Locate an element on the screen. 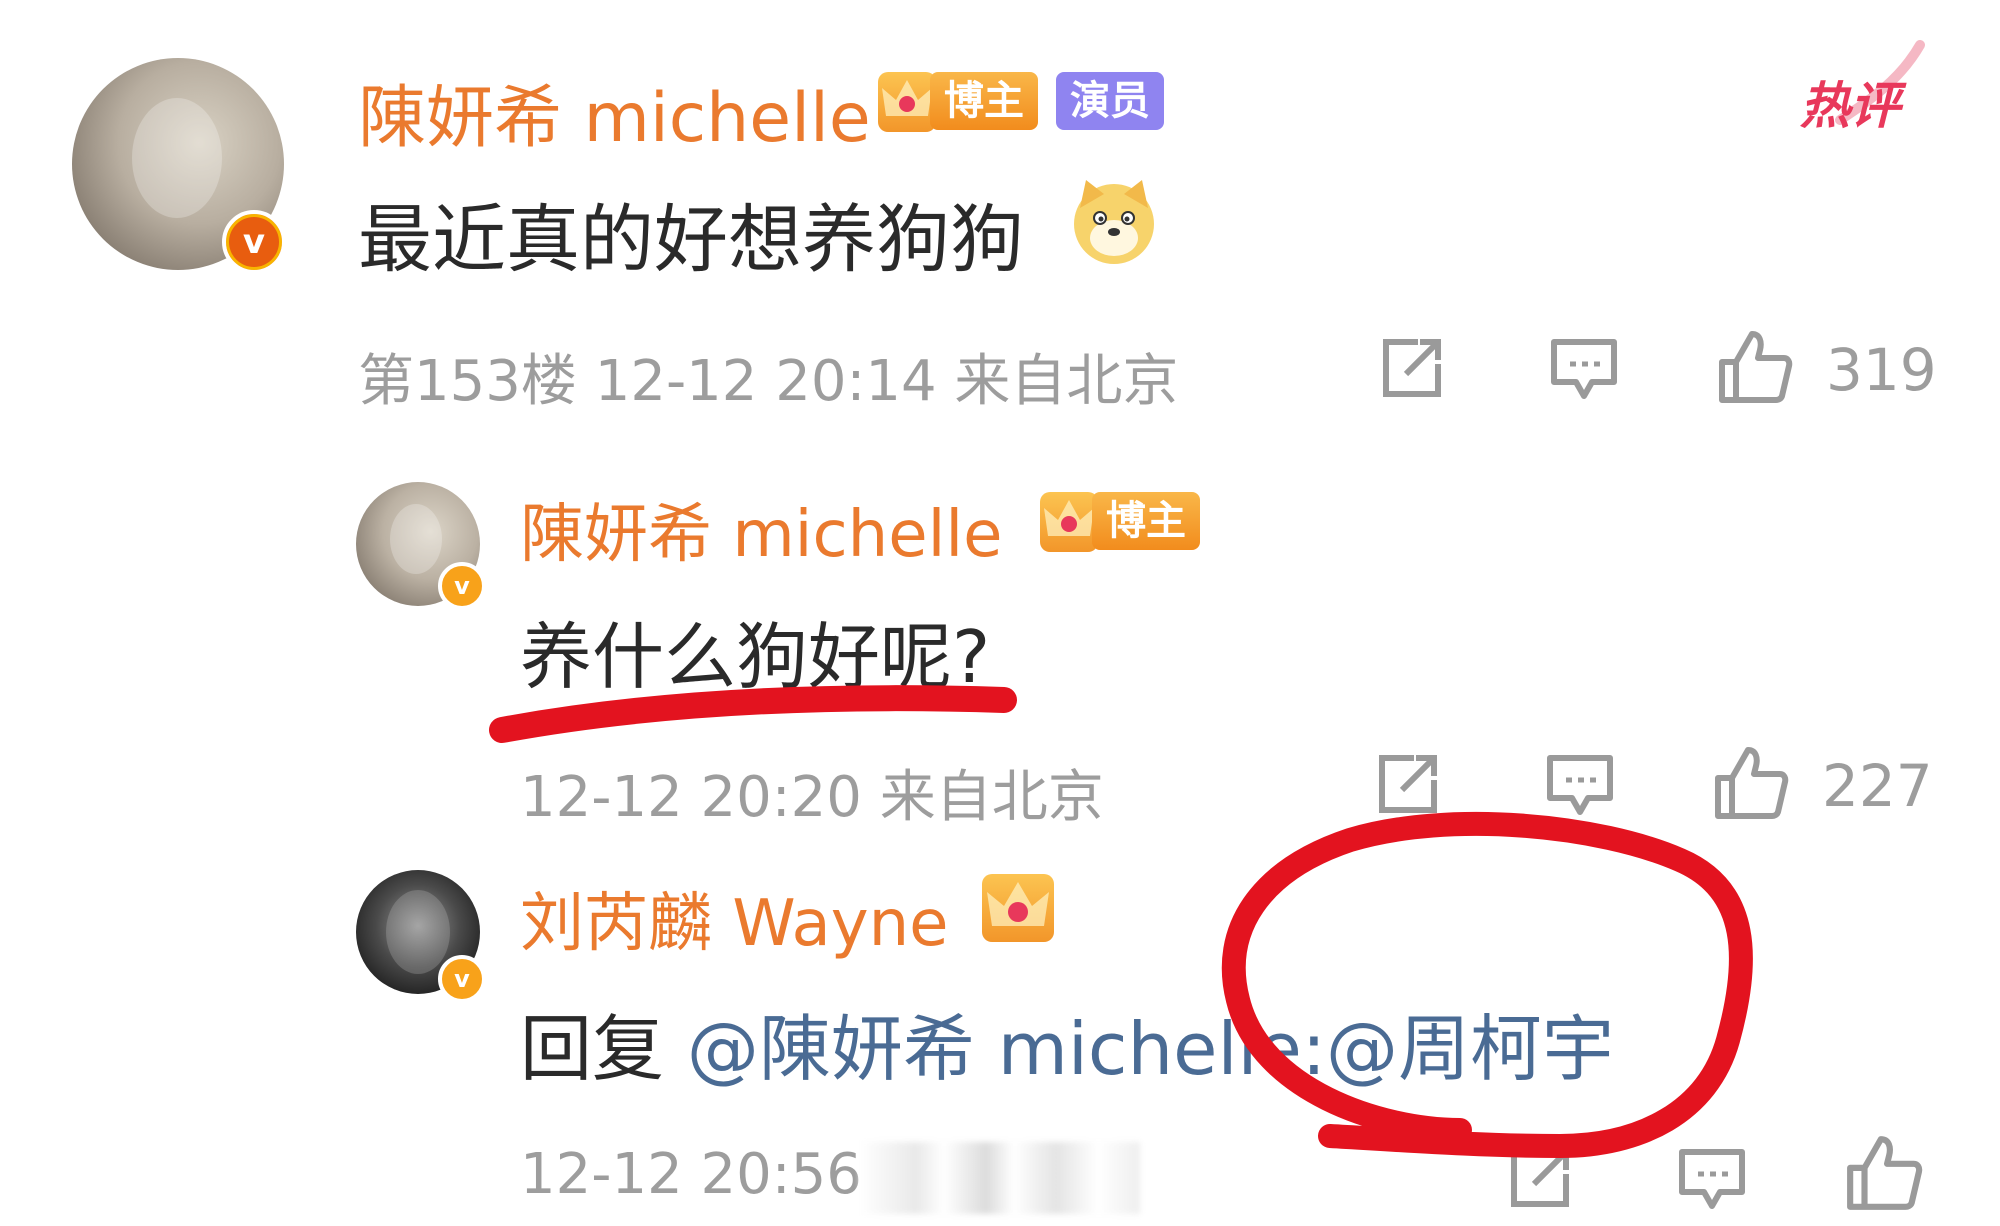 The width and height of the screenshot is (2000, 1226). mention-link: @陳妍希 michelle: is located at coordinates (1006, 1049).